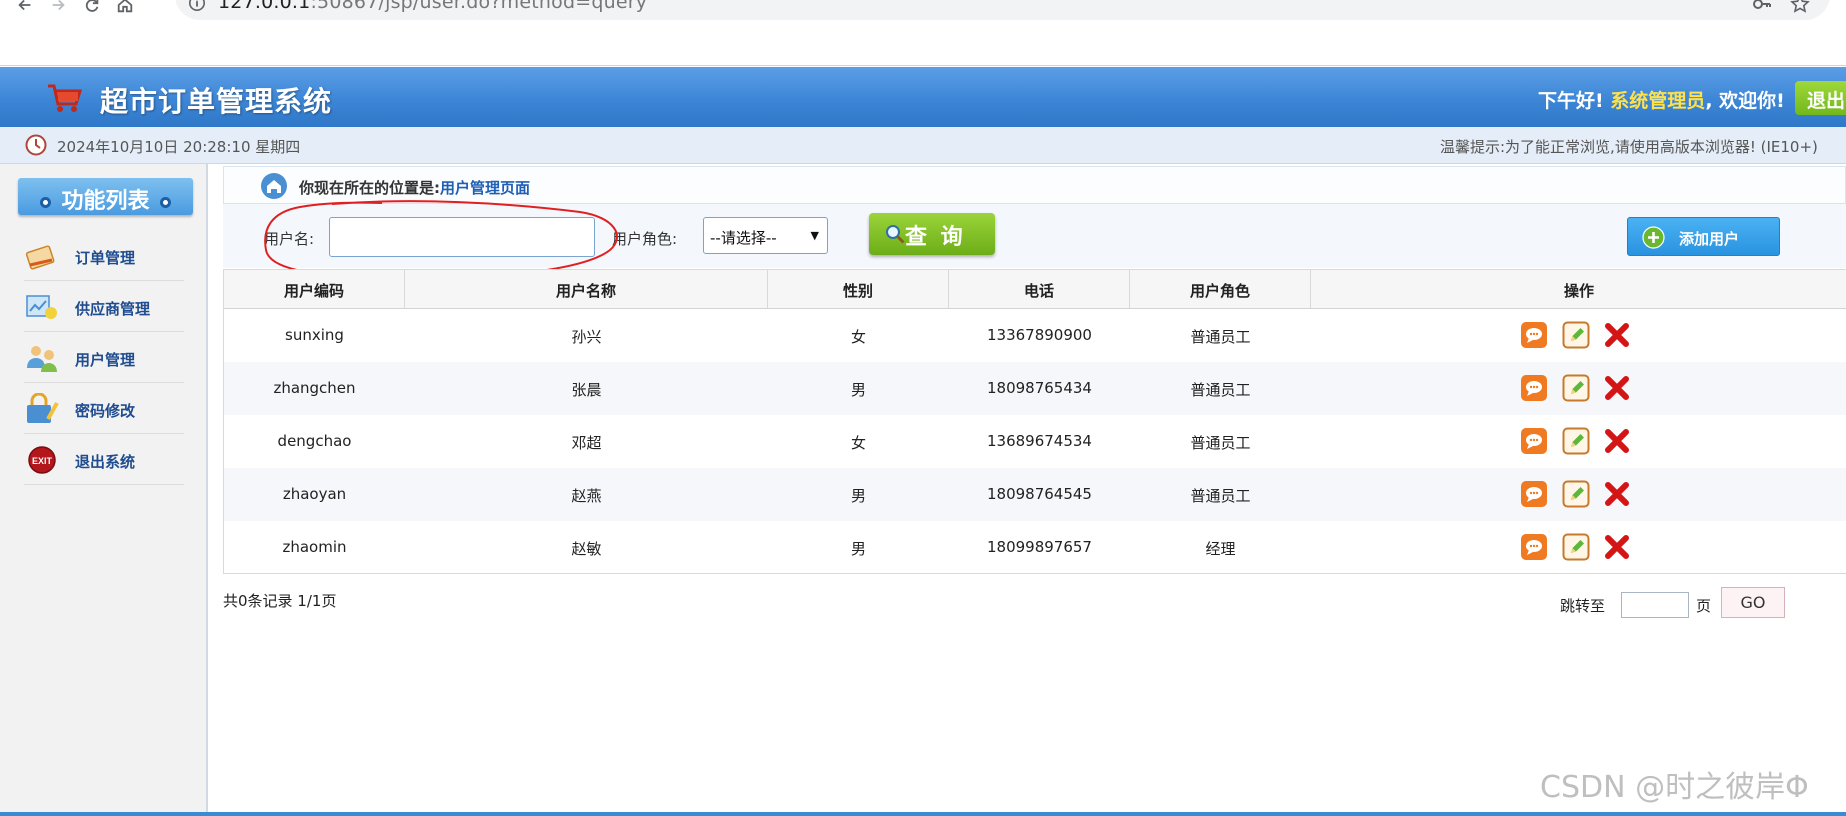  I want to click on user-role: 系统管理员, so click(1658, 101).